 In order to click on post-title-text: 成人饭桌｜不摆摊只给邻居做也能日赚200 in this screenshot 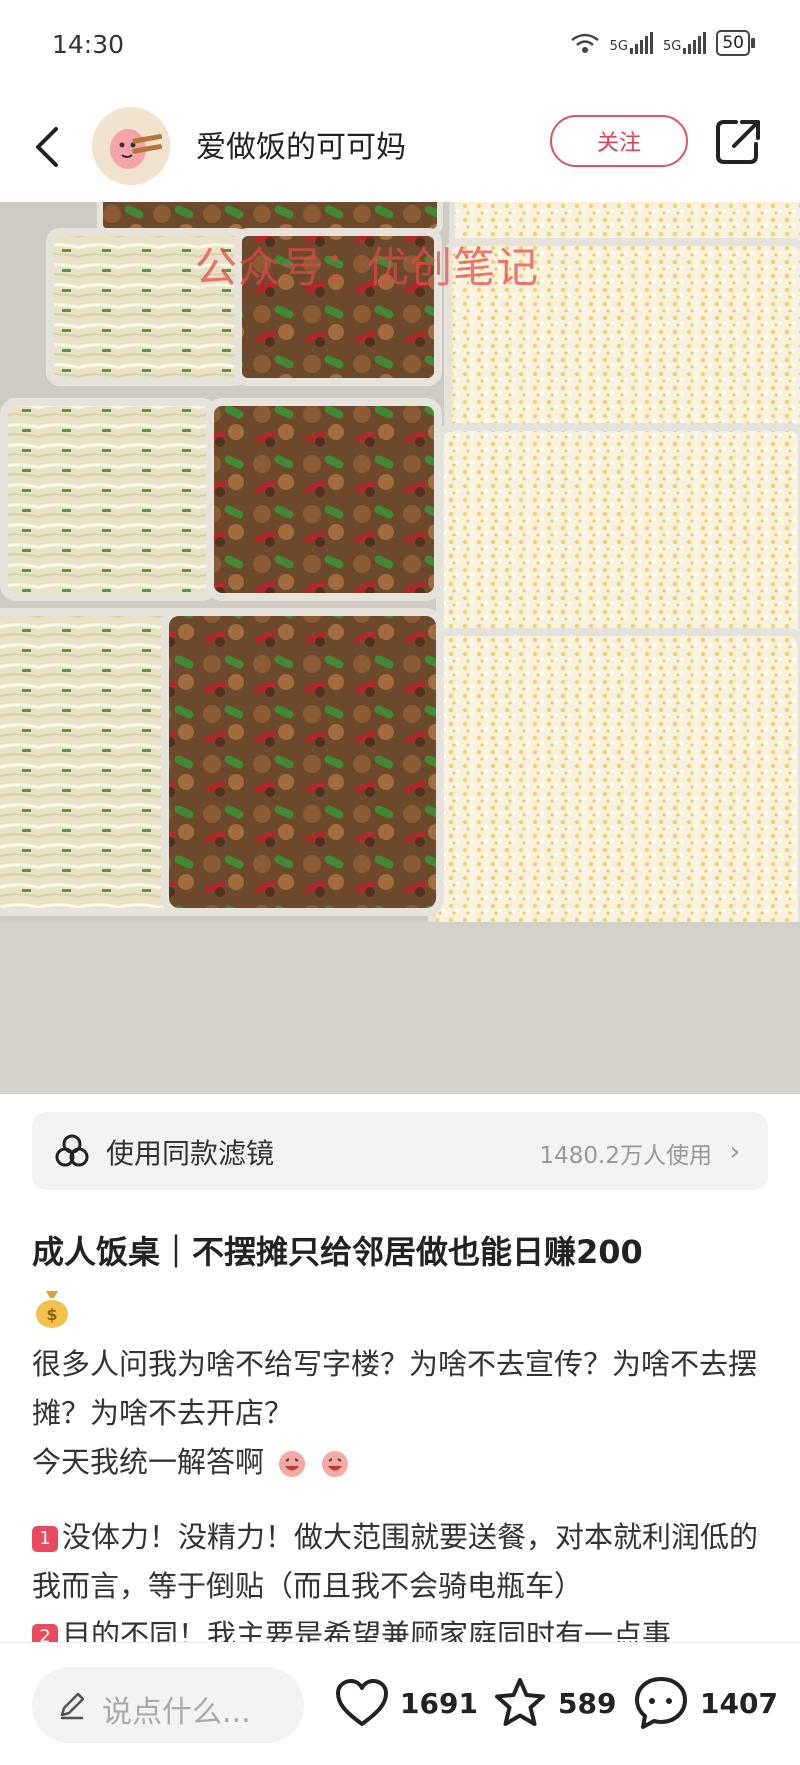, I will do `click(337, 1252)`.